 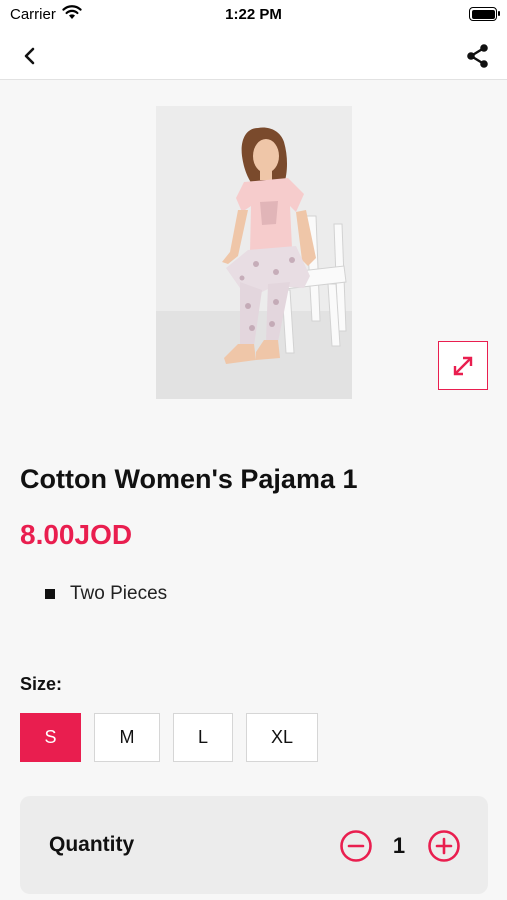 I want to click on quantity-card: Quantity 1, so click(x=254, y=845).